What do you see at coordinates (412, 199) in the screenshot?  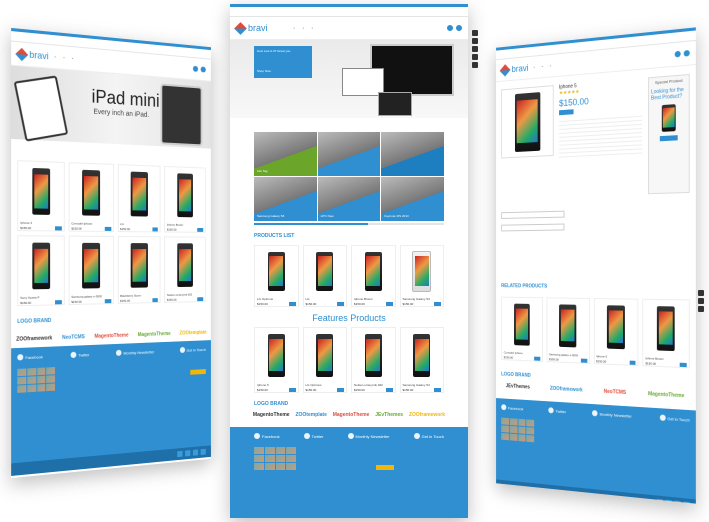 I see `image-tile: Keynote iOS 2013` at bounding box center [412, 199].